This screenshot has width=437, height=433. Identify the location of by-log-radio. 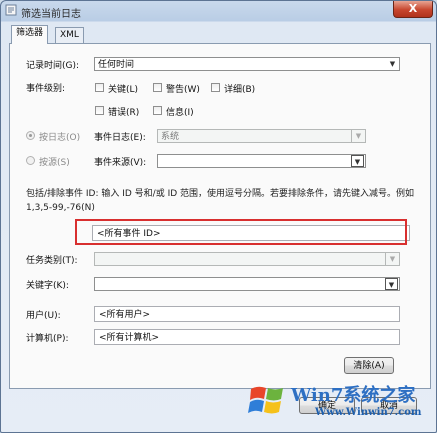
(30, 135).